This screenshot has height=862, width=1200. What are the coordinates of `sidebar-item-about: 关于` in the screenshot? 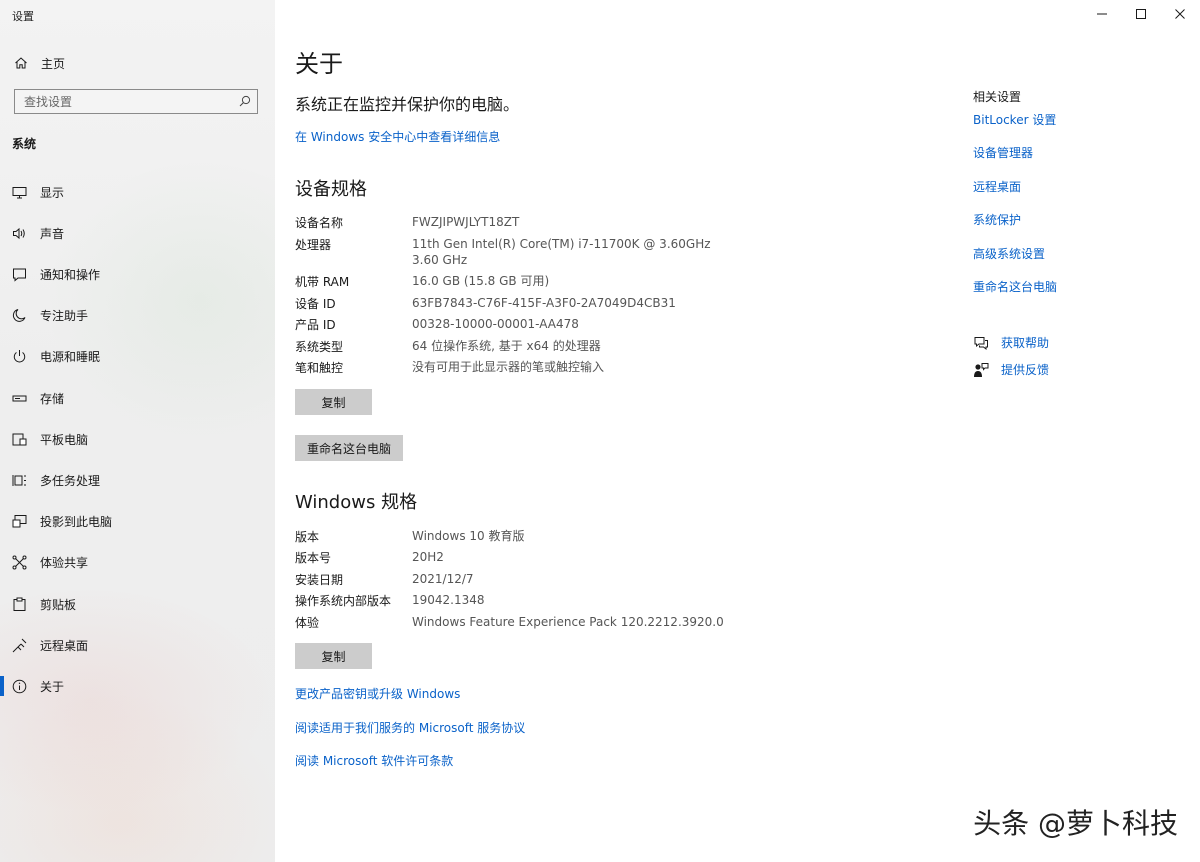 It's located at (137, 686).